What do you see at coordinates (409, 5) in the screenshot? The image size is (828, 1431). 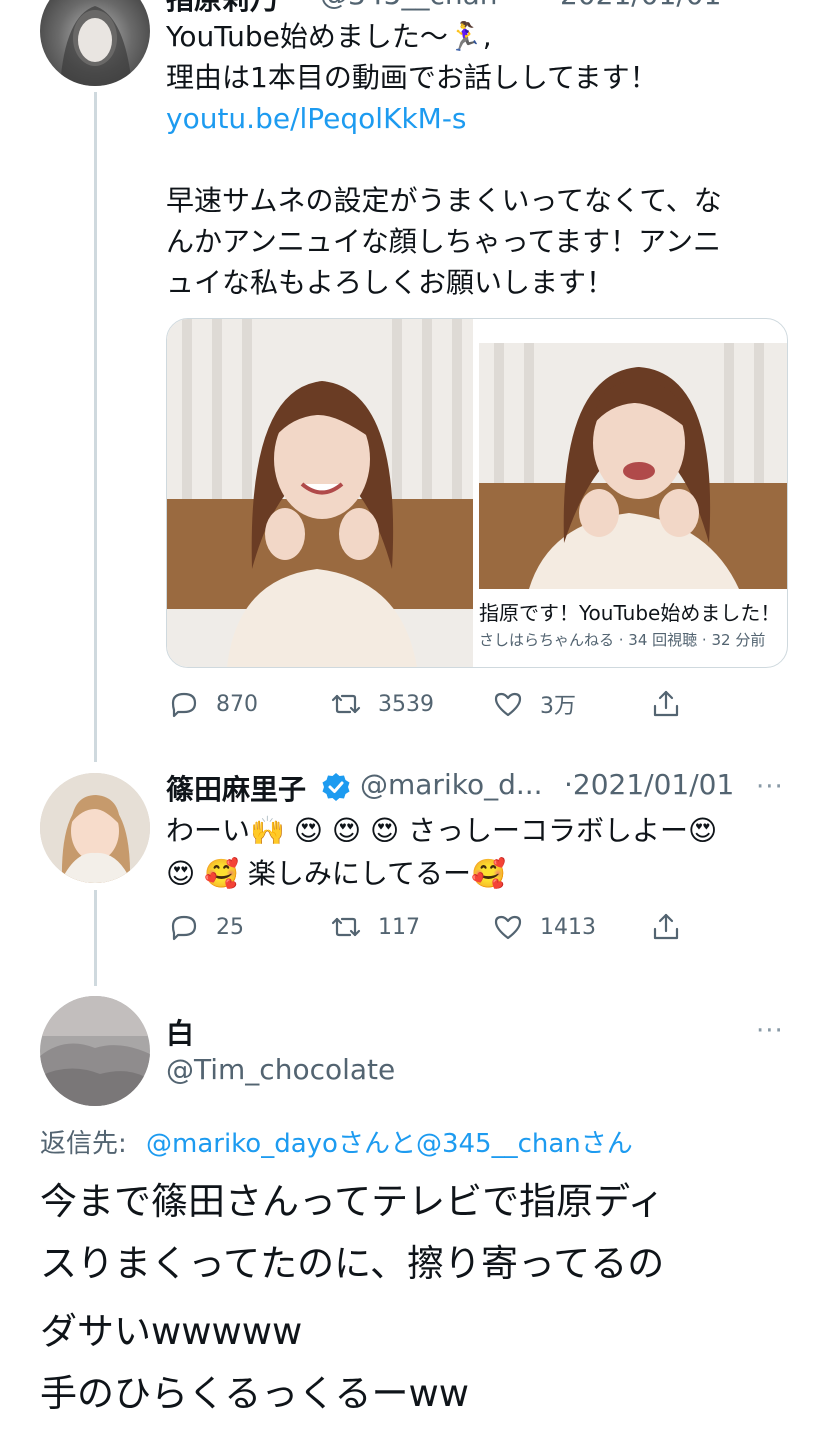 I see `user-handle: @345__chan` at bounding box center [409, 5].